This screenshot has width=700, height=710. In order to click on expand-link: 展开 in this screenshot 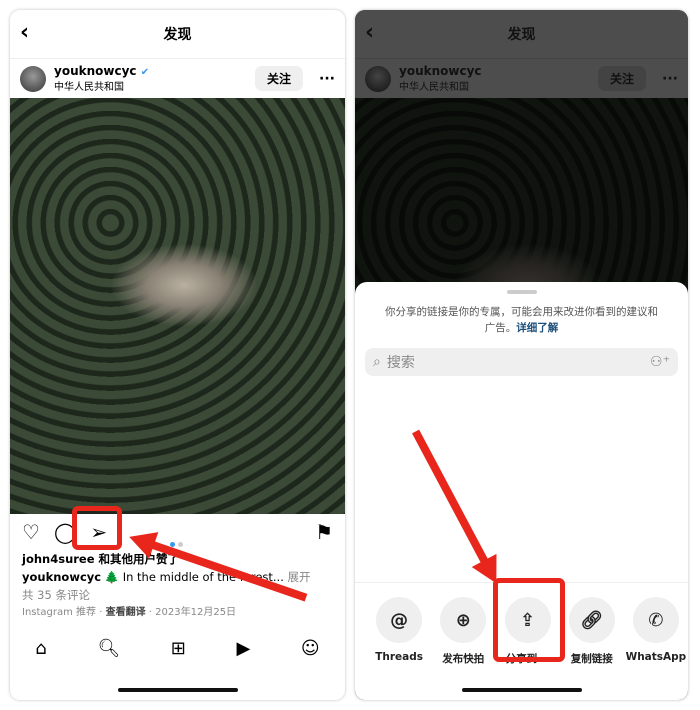, I will do `click(299, 577)`.